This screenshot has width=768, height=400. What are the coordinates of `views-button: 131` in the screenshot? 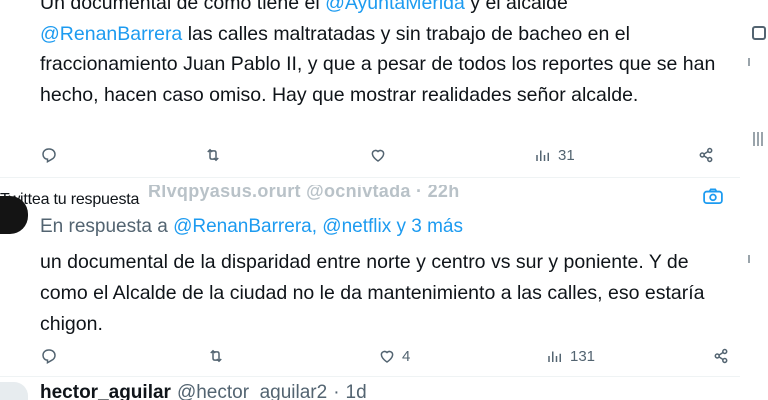 It's located at (570, 356).